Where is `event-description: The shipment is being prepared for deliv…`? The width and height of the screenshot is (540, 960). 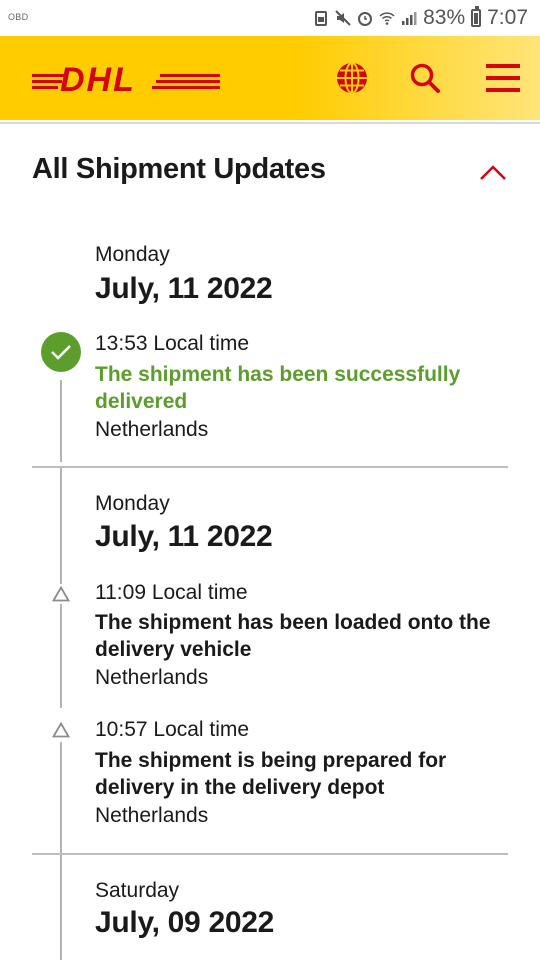
event-description: The shipment is being prepared for deliv… is located at coordinates (271, 774).